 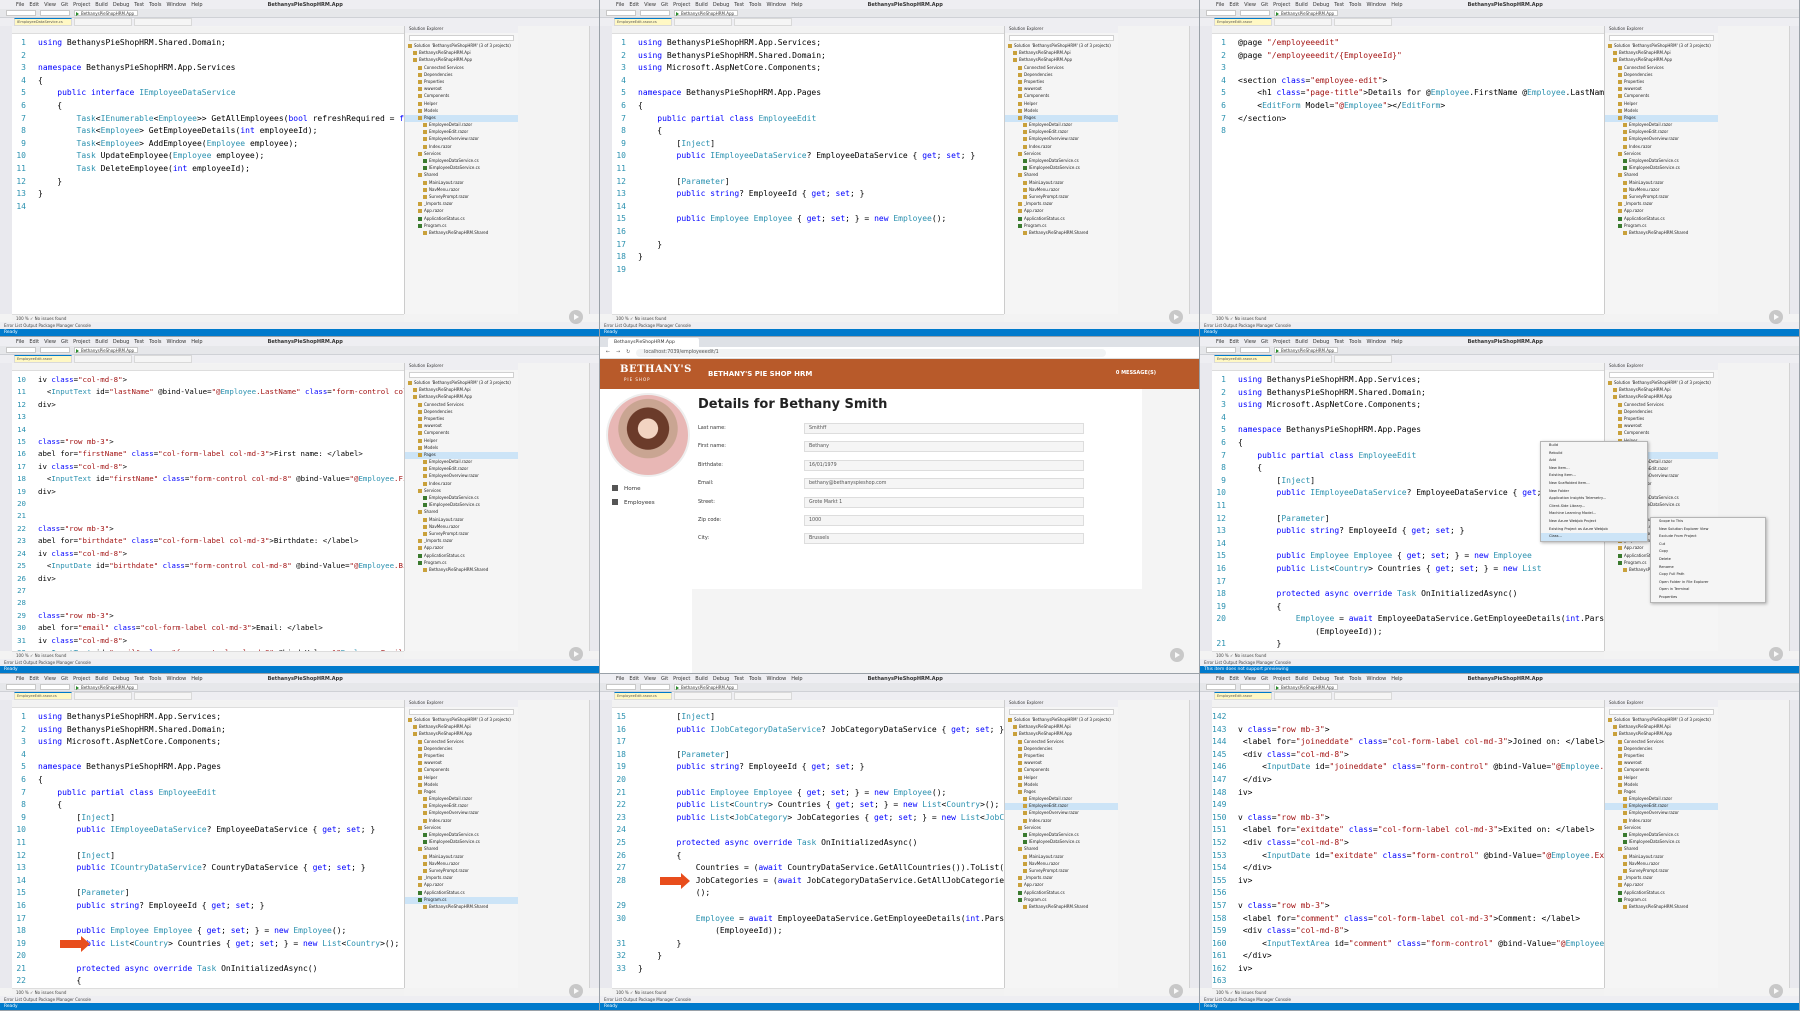 What do you see at coordinates (944, 465) in the screenshot?
I see `field-input: 16/01/1979` at bounding box center [944, 465].